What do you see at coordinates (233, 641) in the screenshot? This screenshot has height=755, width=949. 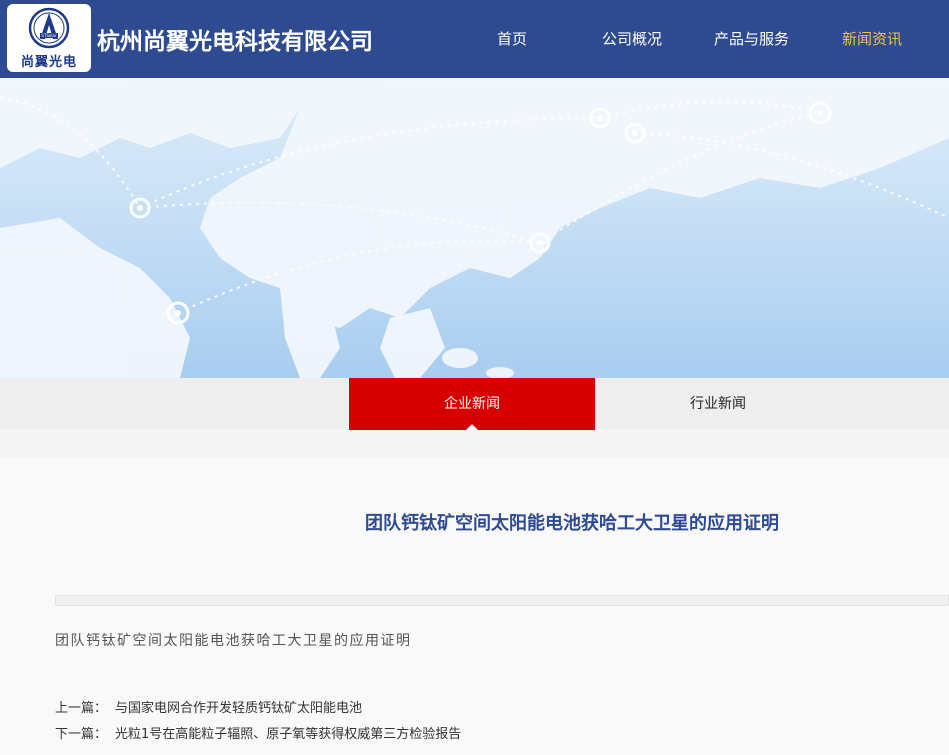 I see `article-body: 团队钙钛矿空间太阳能电池获哈工大卫星的应用证明` at bounding box center [233, 641].